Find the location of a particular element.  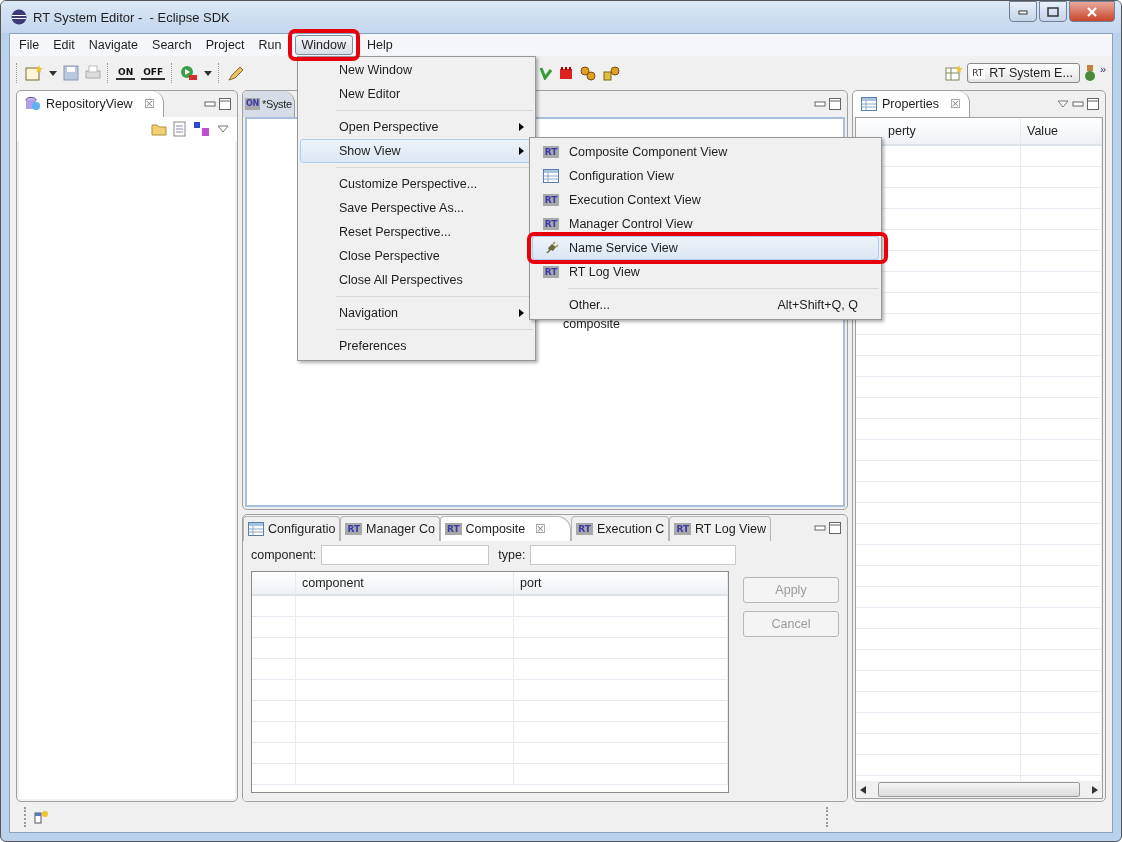

menu-item: New Editor is located at coordinates (416, 94).